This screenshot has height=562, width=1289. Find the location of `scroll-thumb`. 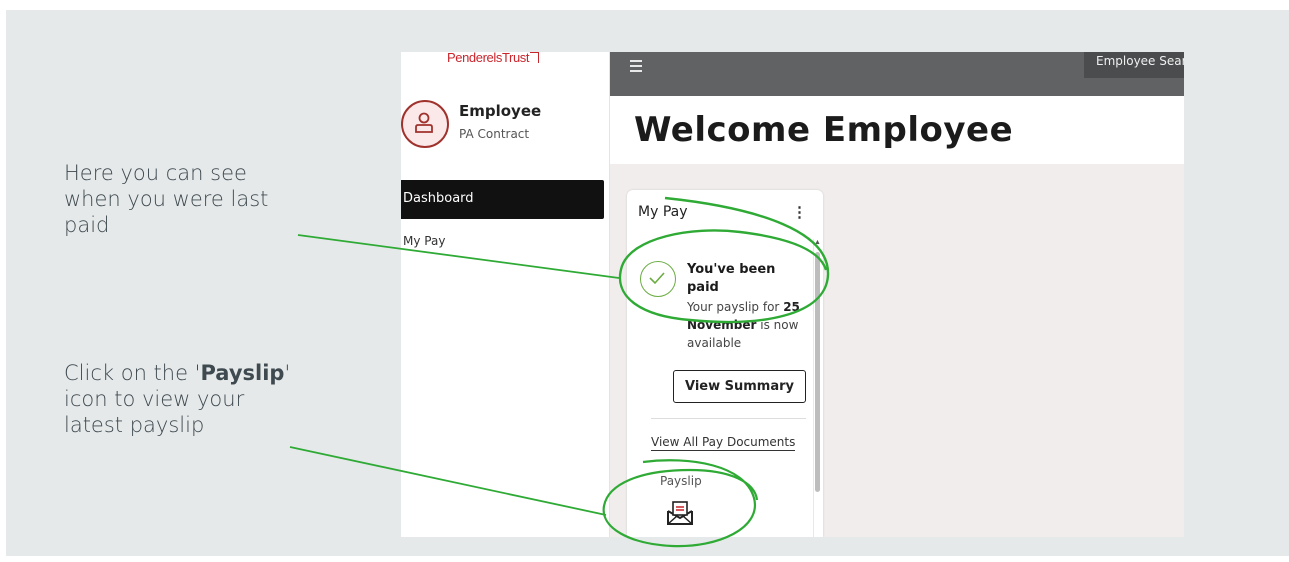

scroll-thumb is located at coordinates (817, 372).